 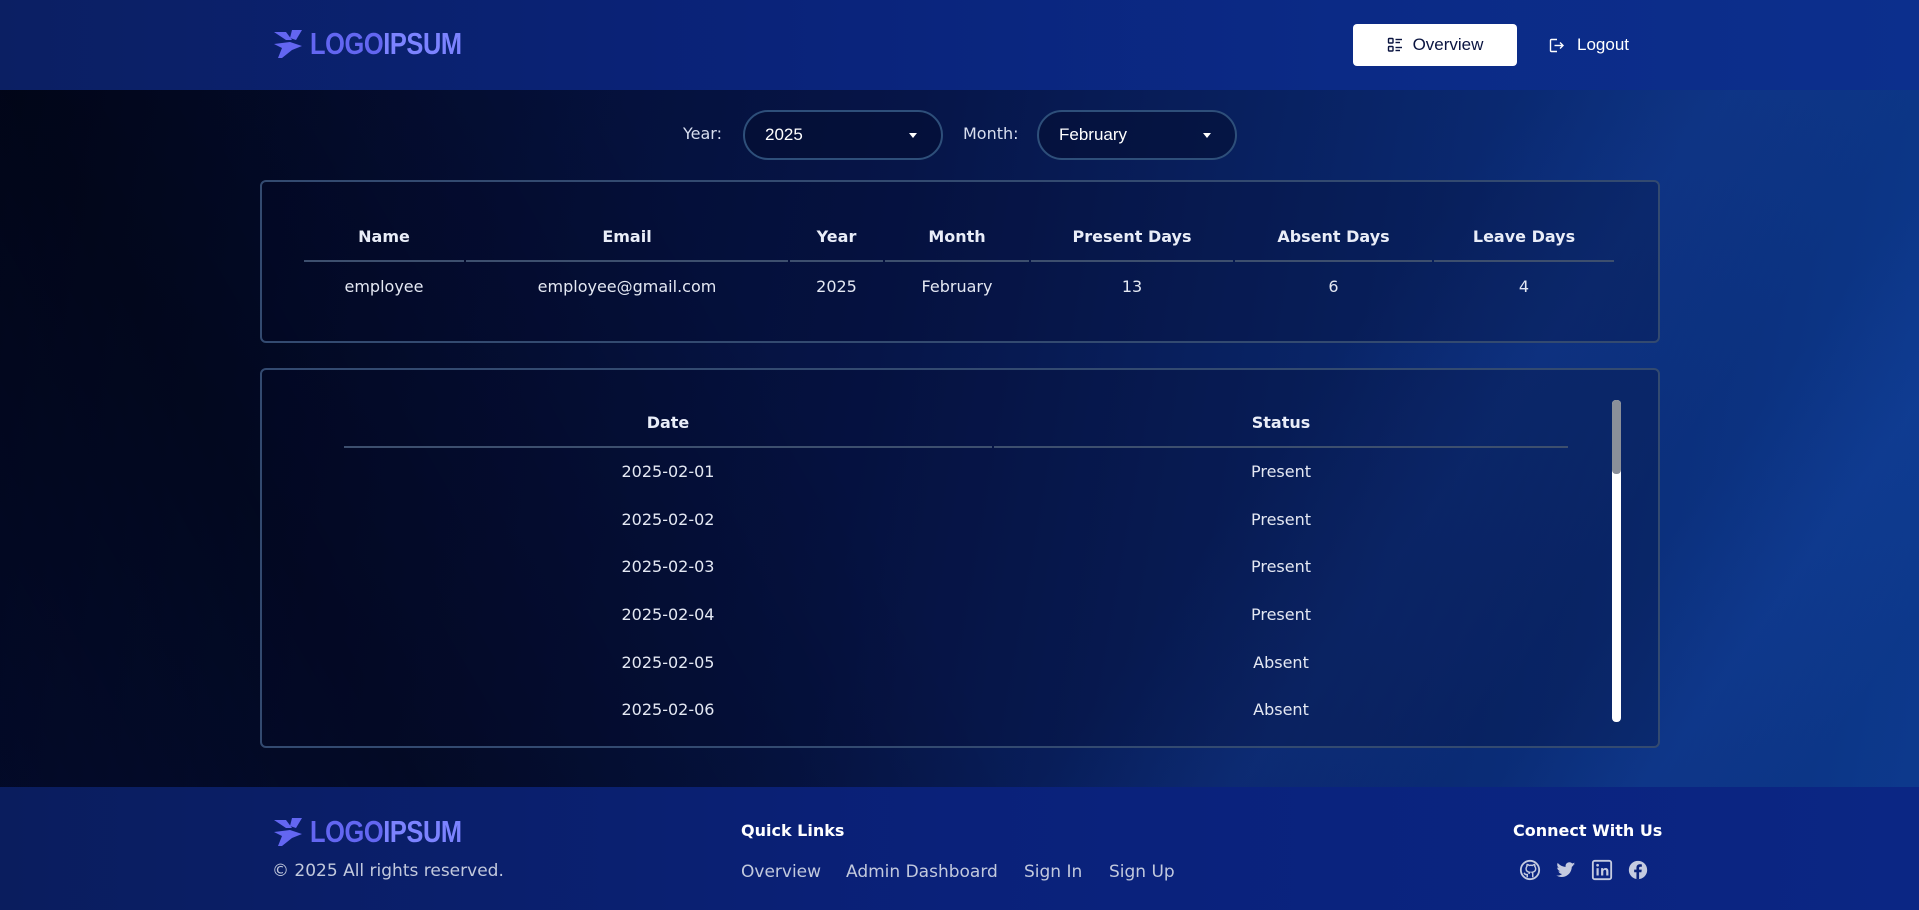 What do you see at coordinates (1638, 870) in the screenshot?
I see `facebook-icon` at bounding box center [1638, 870].